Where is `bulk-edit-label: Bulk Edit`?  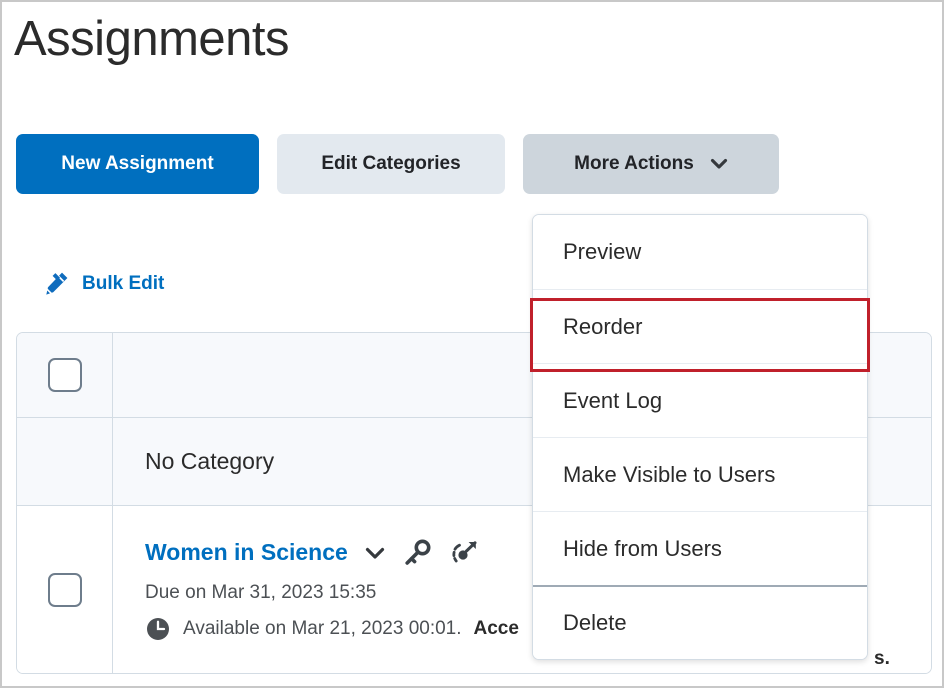 bulk-edit-label: Bulk Edit is located at coordinates (123, 283).